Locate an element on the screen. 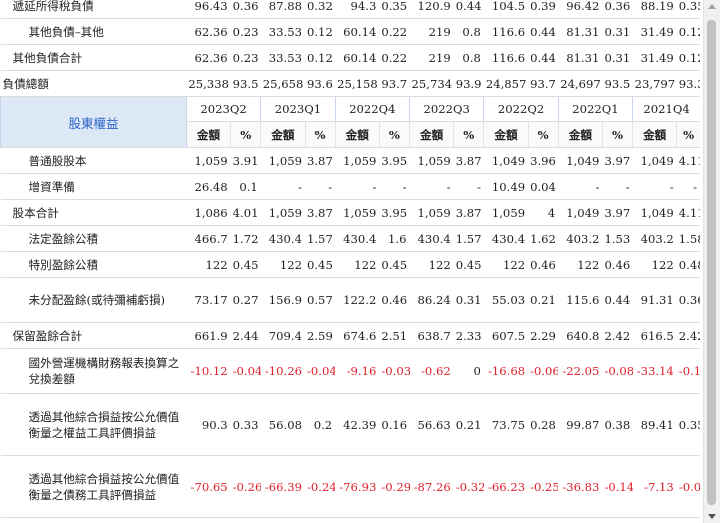 Image resolution: width=720 pixels, height=523 pixels. percent-cell: 0.39 is located at coordinates (543, 9).